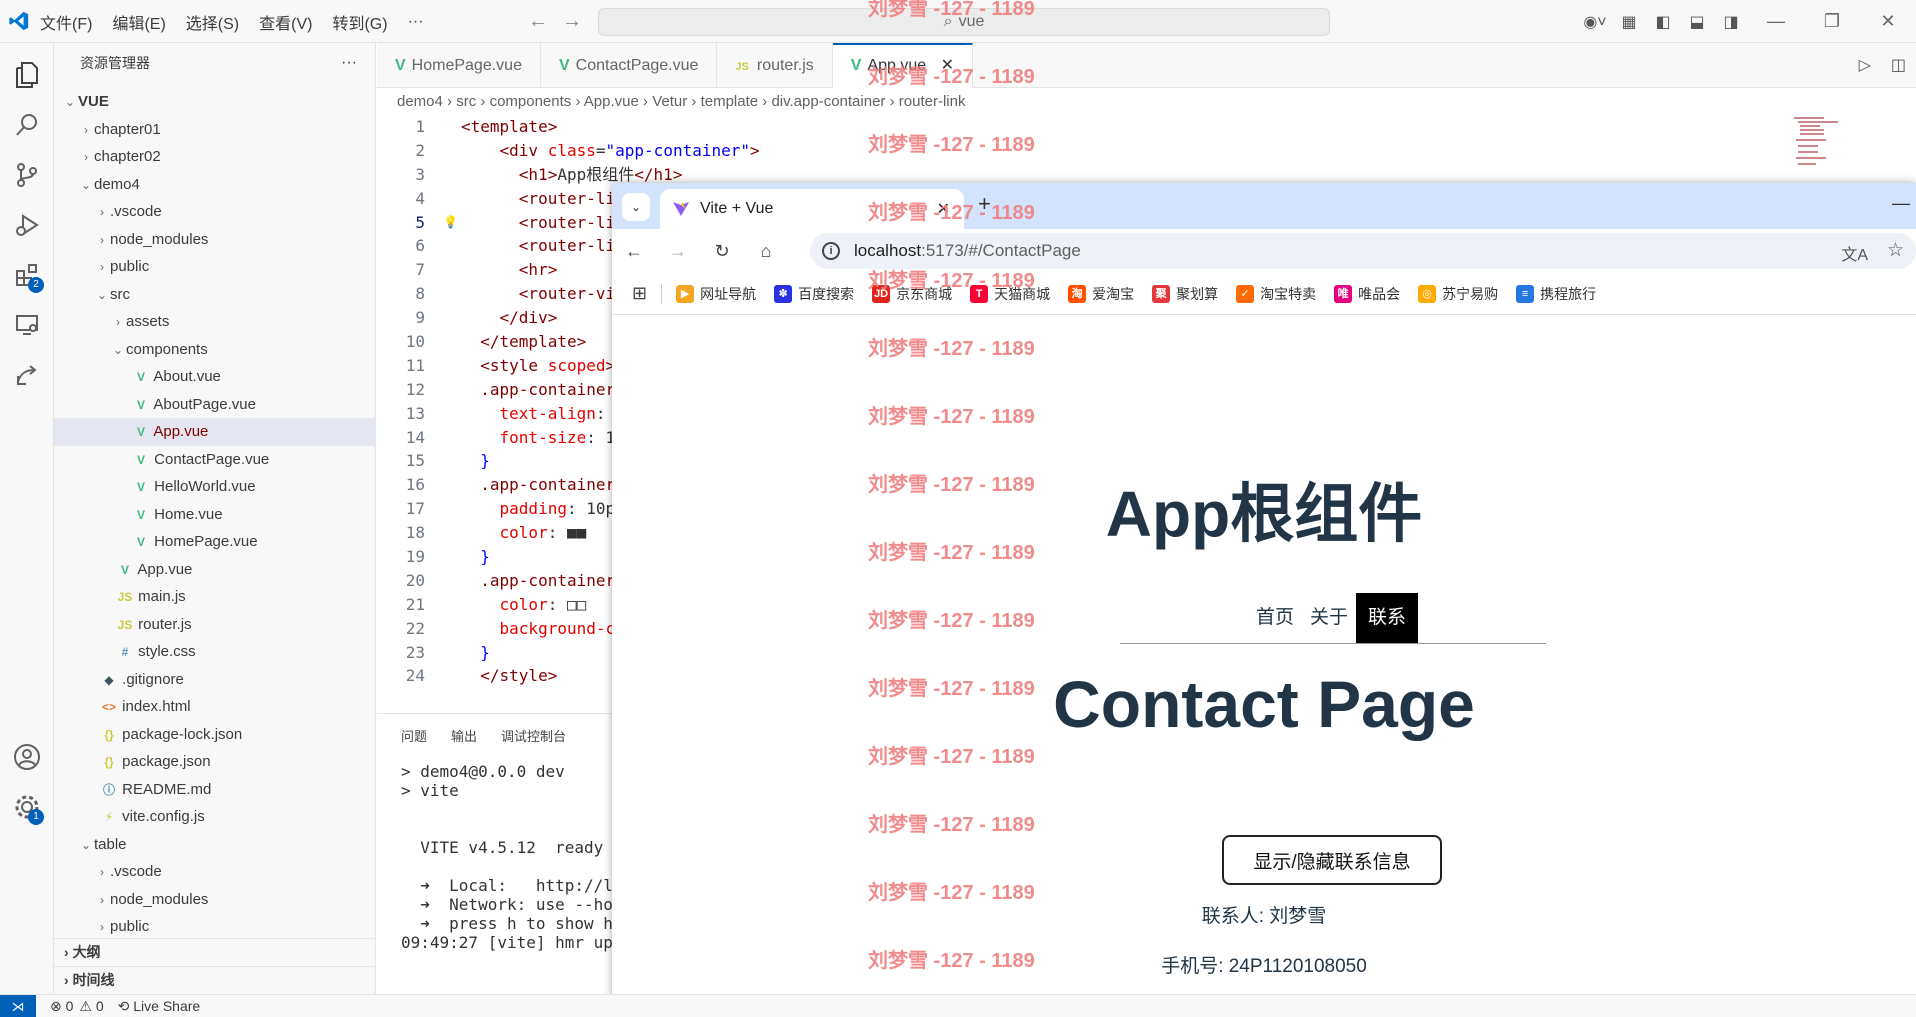 This screenshot has height=1017, width=1916. Describe the element at coordinates (215, 652) in the screenshot. I see `file-item: # style.css` at that location.